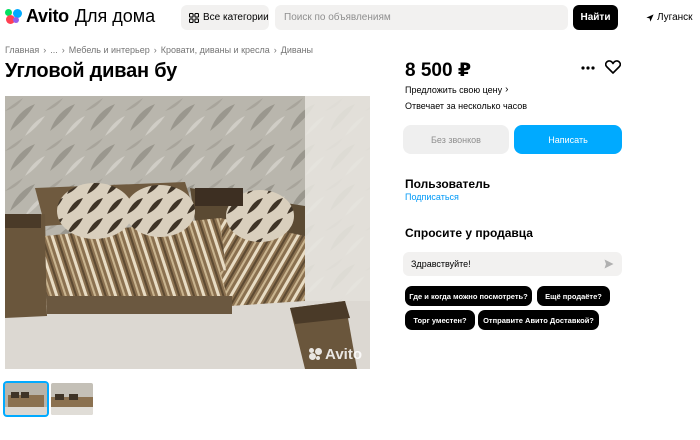 This screenshot has width=700, height=440. Describe the element at coordinates (215, 50) in the screenshot. I see `breadcrumb-item: Кровати, диваны и кресла` at that location.